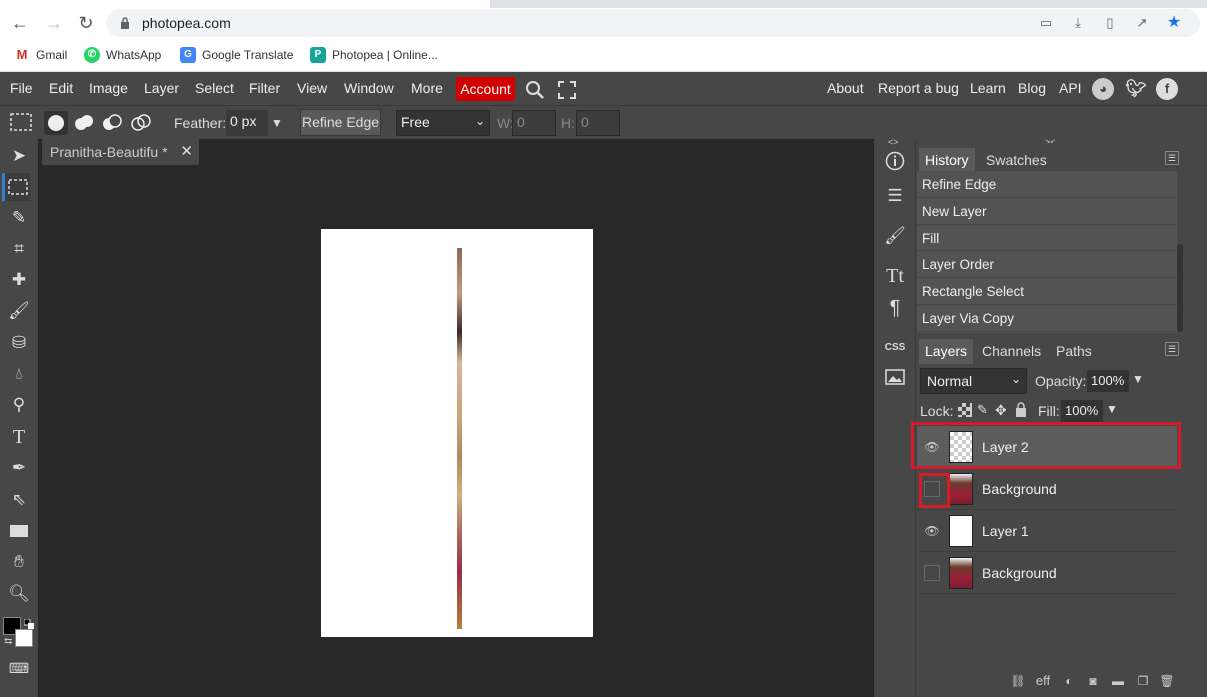 This screenshot has height=697, width=1207. What do you see at coordinates (19, 437) in the screenshot?
I see `type-tool-icon: T` at bounding box center [19, 437].